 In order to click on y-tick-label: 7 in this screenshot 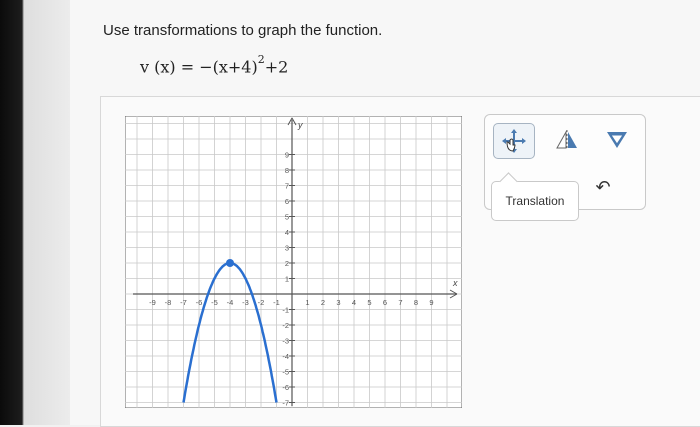, I will do `click(287, 186)`.